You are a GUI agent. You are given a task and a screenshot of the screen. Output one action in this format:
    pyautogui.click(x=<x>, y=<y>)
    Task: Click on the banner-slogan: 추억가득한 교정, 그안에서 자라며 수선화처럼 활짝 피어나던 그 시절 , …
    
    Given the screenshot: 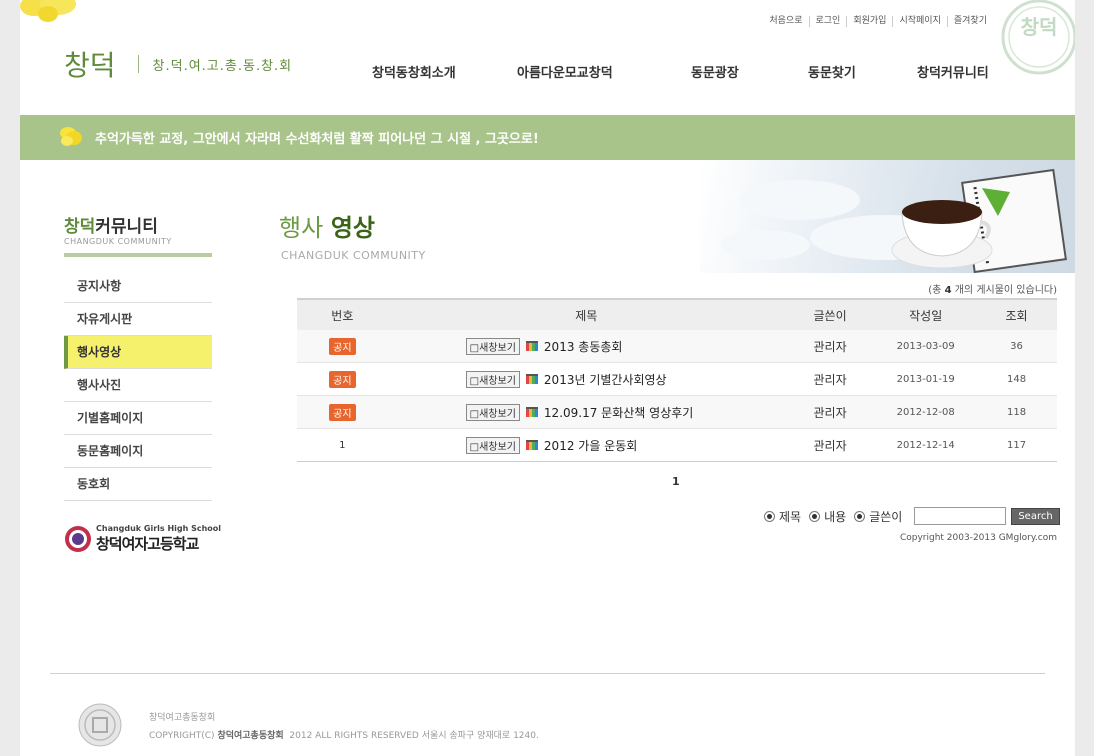 What is the action you would take?
    pyautogui.click(x=317, y=139)
    